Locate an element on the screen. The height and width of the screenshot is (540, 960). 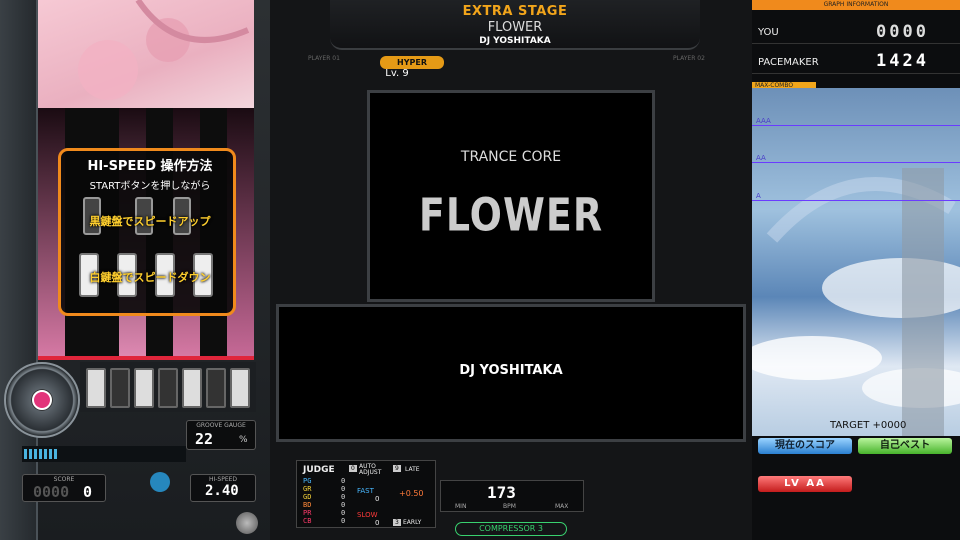
background-animation is located at coordinates (146, 54).